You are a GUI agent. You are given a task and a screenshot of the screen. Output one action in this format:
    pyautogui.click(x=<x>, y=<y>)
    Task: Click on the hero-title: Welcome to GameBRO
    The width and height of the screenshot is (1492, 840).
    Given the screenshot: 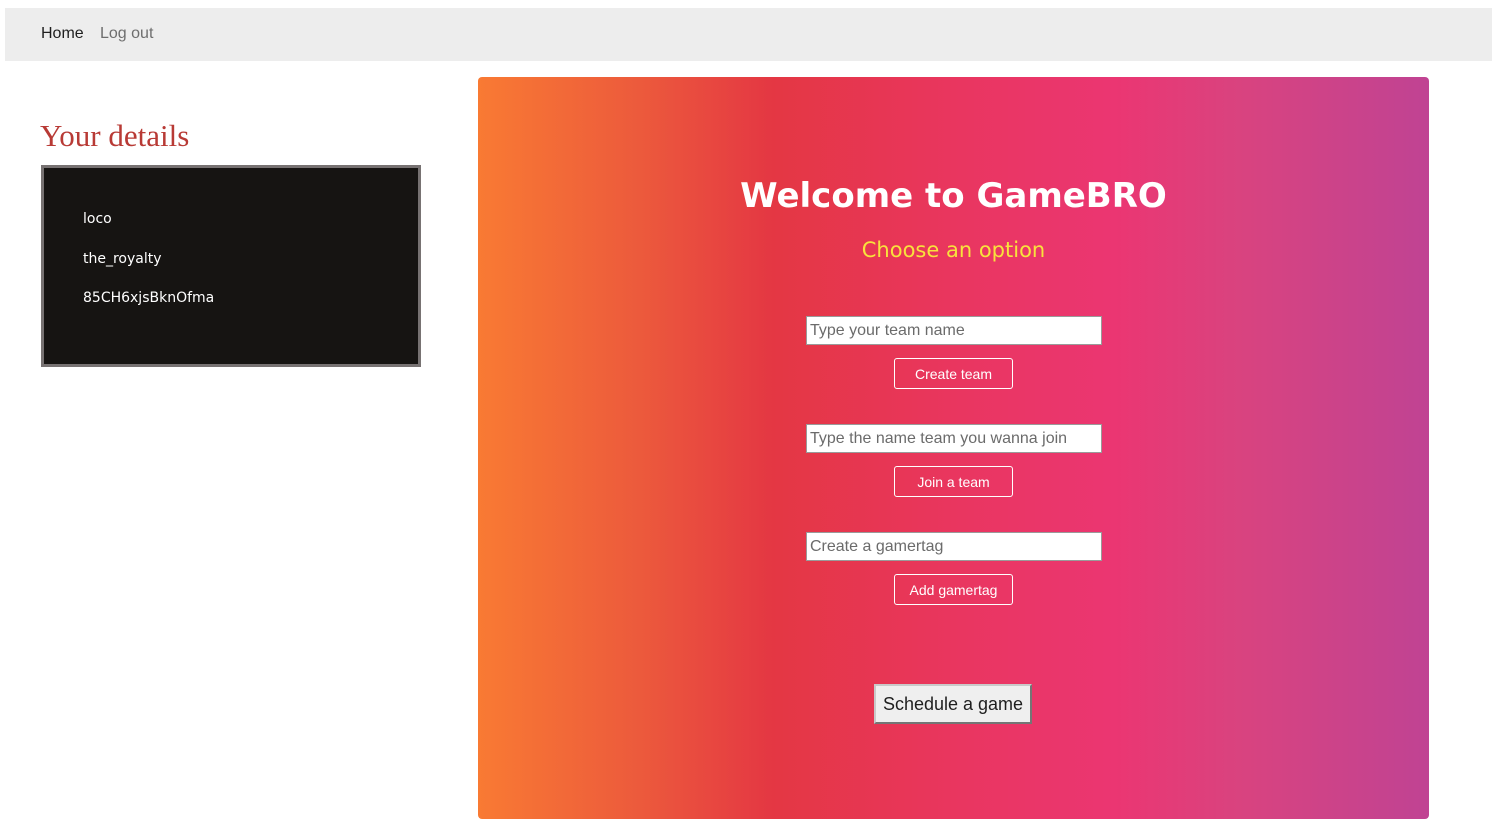 What is the action you would take?
    pyautogui.click(x=953, y=196)
    